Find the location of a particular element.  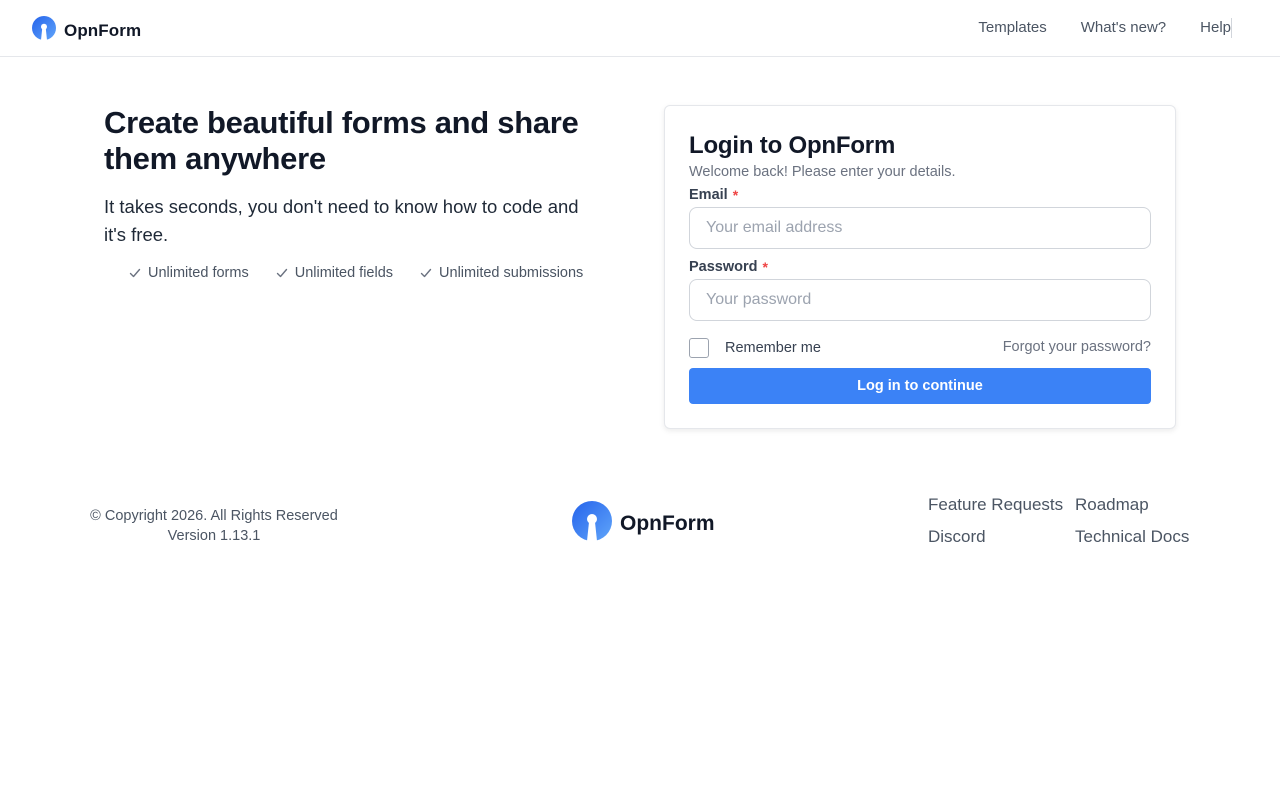

feature-item: Unlimited forms is located at coordinates (188, 273).